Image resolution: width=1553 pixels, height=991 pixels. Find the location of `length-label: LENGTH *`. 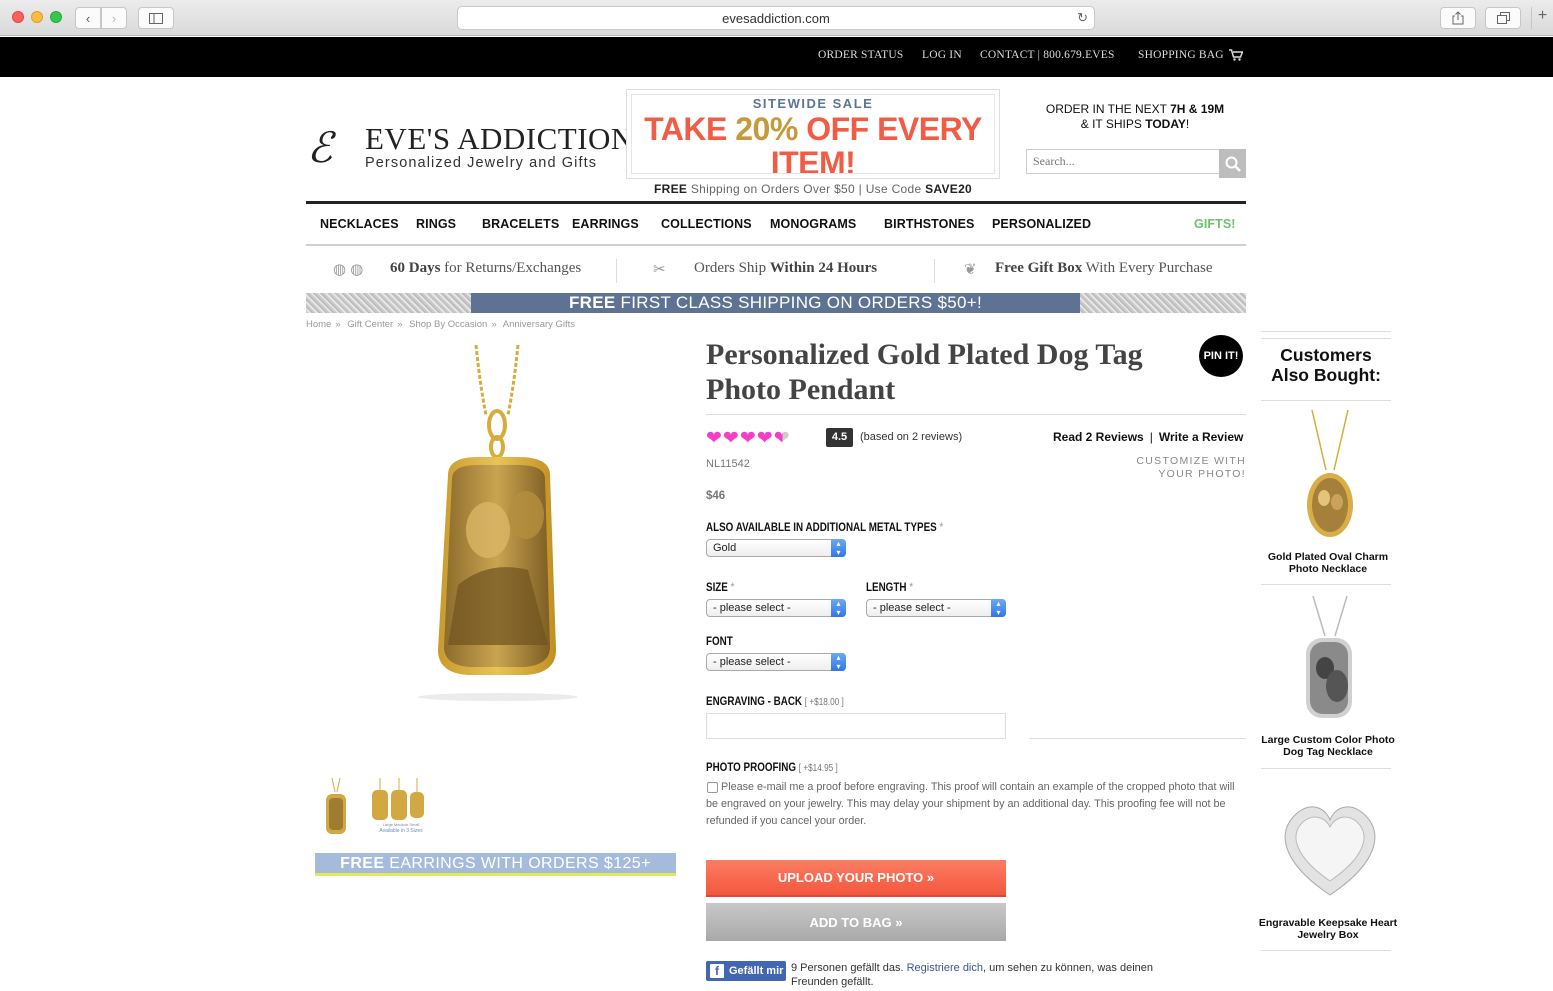

length-label: LENGTH * is located at coordinates (890, 587).